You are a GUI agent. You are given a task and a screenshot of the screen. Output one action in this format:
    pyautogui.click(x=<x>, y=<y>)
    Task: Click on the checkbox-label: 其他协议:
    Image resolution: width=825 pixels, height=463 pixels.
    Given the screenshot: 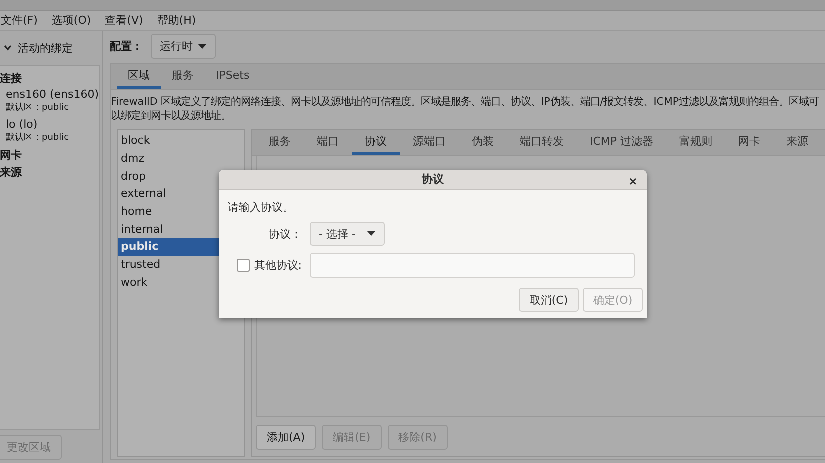 What is the action you would take?
    pyautogui.click(x=278, y=265)
    